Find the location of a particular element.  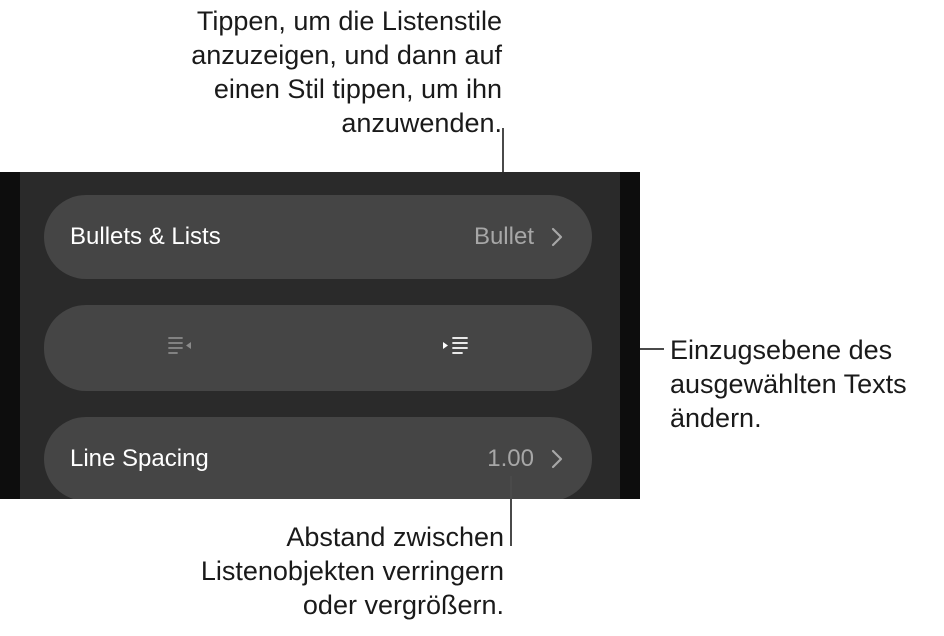

line-spacing-value: 1.00 is located at coordinates (510, 458).